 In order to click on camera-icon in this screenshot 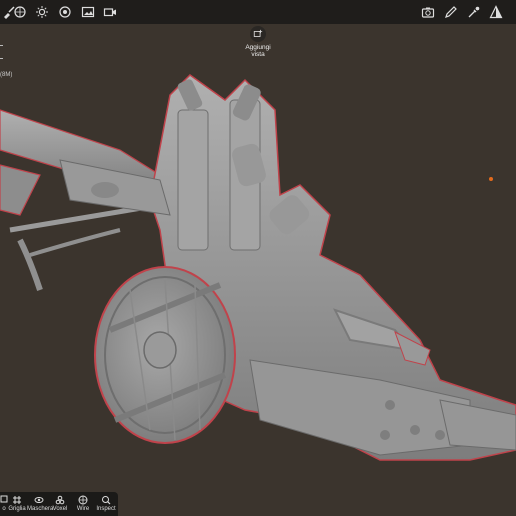, I will do `click(428, 12)`.